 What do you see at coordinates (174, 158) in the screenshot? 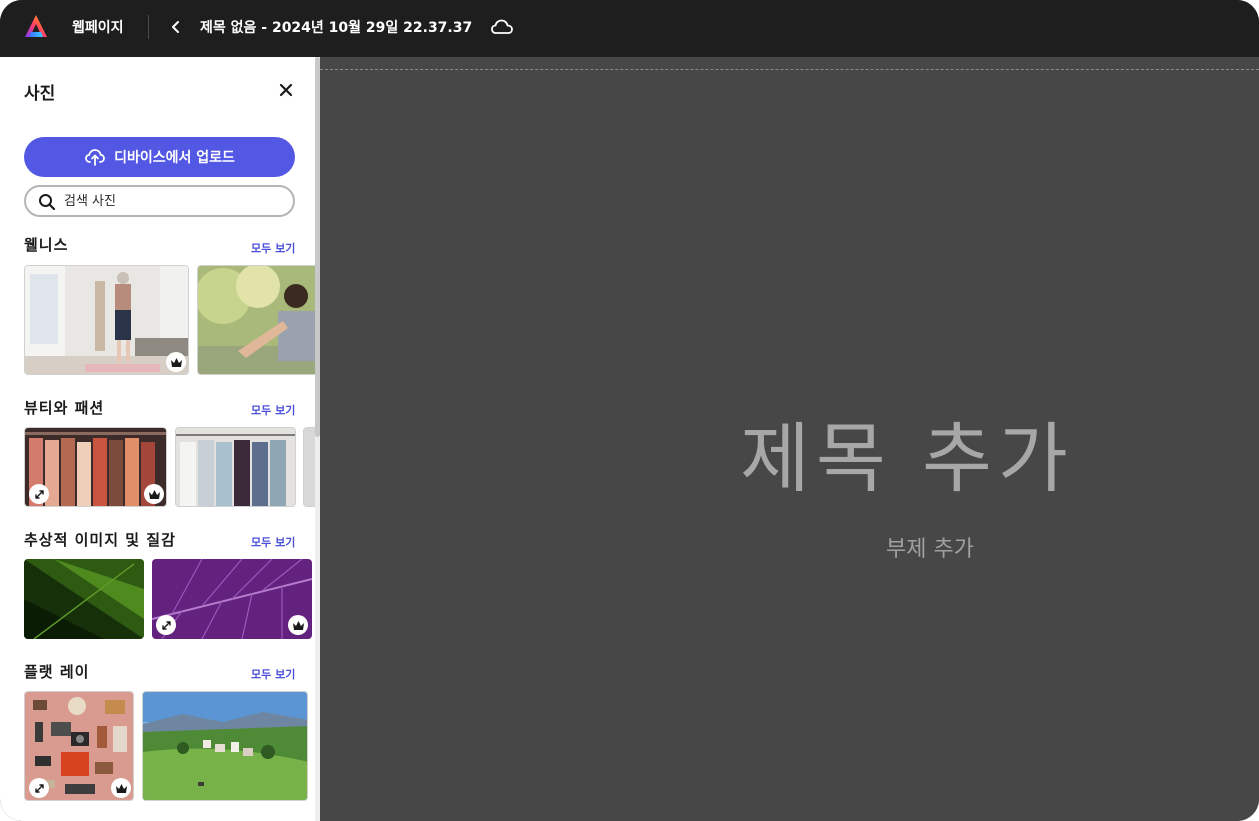
I see `upload-button-label: 디바이스에서 업로드` at bounding box center [174, 158].